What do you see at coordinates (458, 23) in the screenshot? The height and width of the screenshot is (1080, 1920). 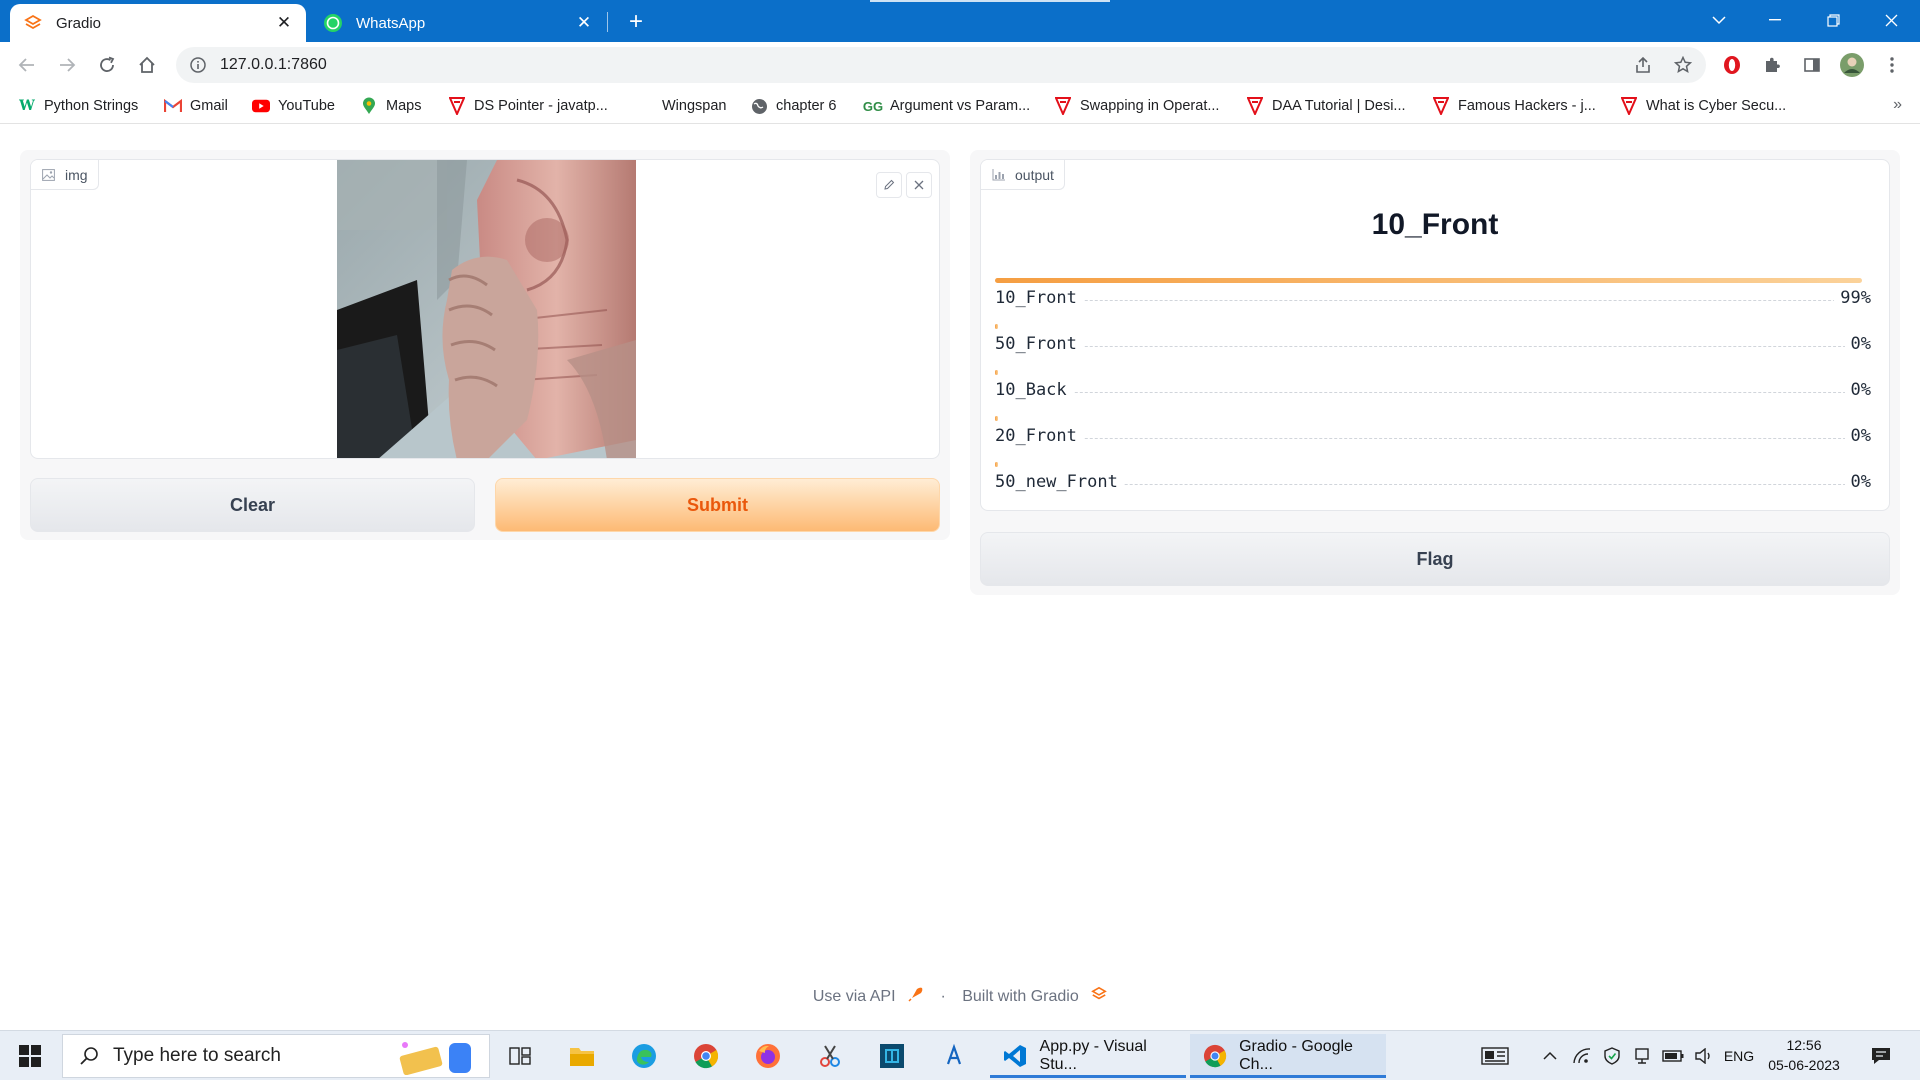 I see `tab-whatsapp: WhatsApp ✕` at bounding box center [458, 23].